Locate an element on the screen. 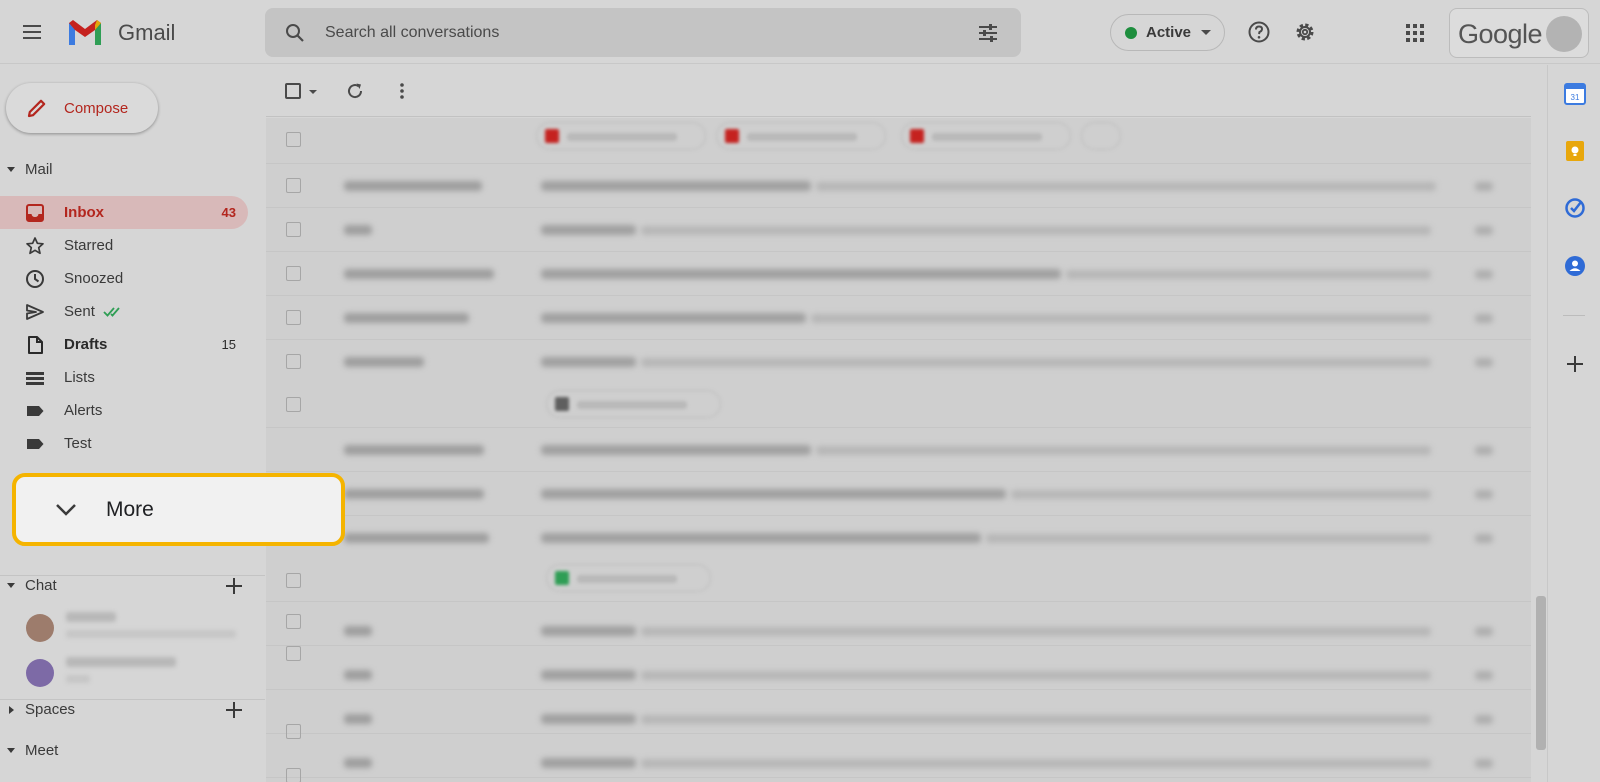 Image resolution: width=1600 pixels, height=782 pixels. star-icon is located at coordinates (35, 246).